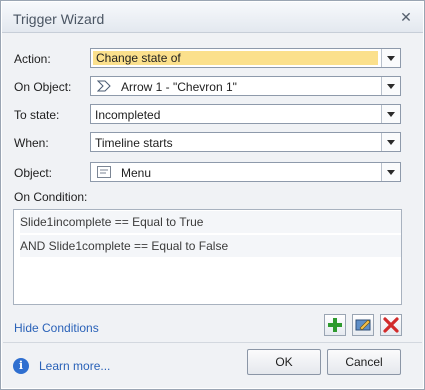 The width and height of the screenshot is (425, 390). What do you see at coordinates (212, 342) in the screenshot?
I see `footer-divider` at bounding box center [212, 342].